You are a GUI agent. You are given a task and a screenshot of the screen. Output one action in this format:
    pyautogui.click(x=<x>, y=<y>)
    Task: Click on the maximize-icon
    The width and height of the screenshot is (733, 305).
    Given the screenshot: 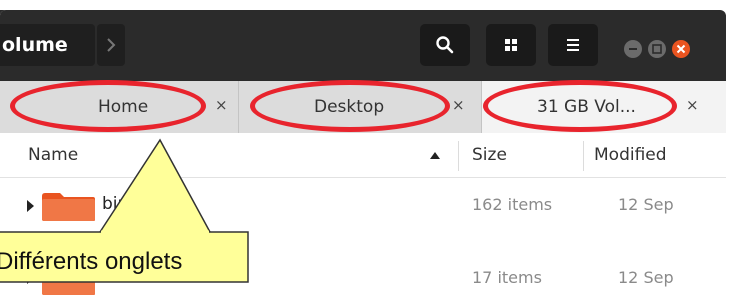 What is the action you would take?
    pyautogui.click(x=657, y=49)
    